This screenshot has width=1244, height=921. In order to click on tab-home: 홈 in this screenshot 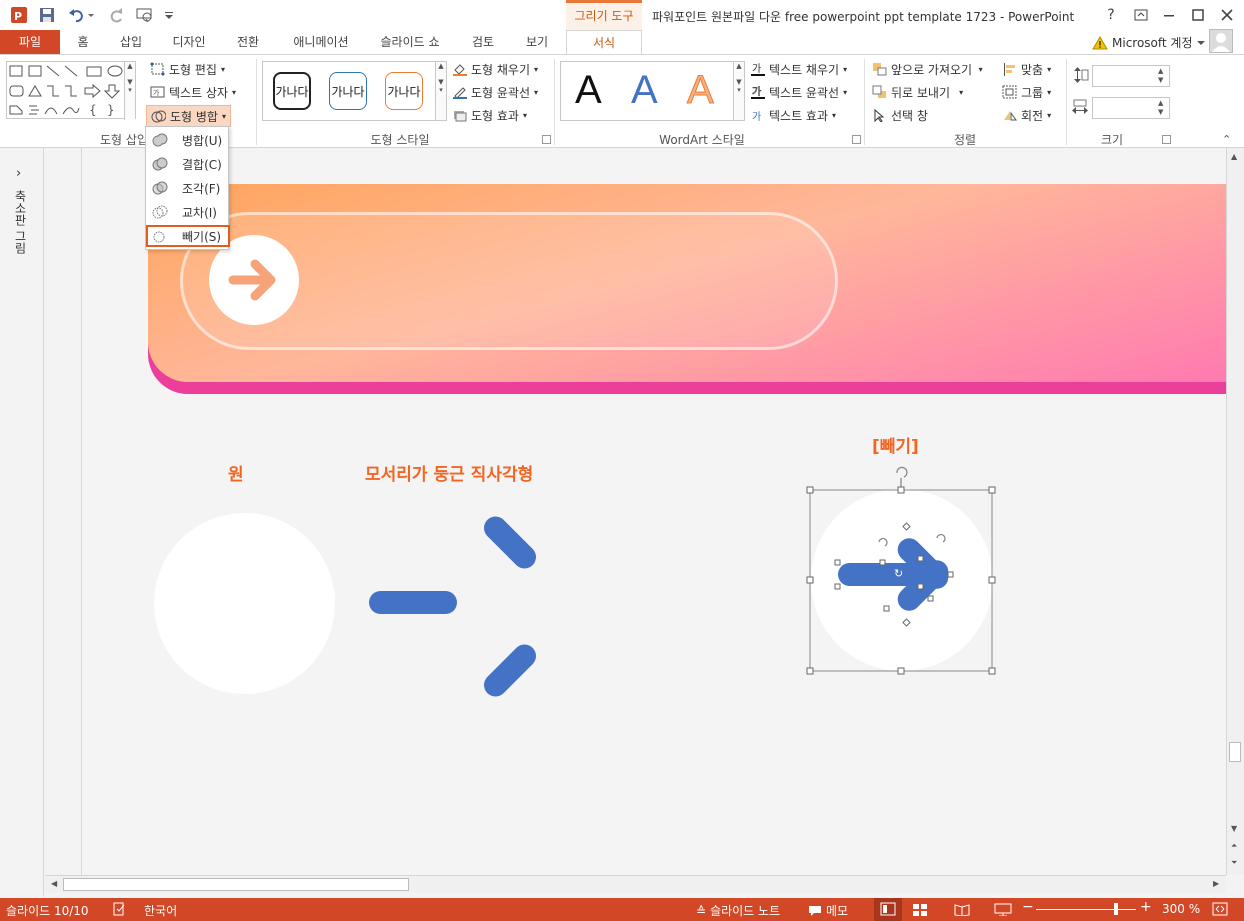, I will do `click(83, 42)`.